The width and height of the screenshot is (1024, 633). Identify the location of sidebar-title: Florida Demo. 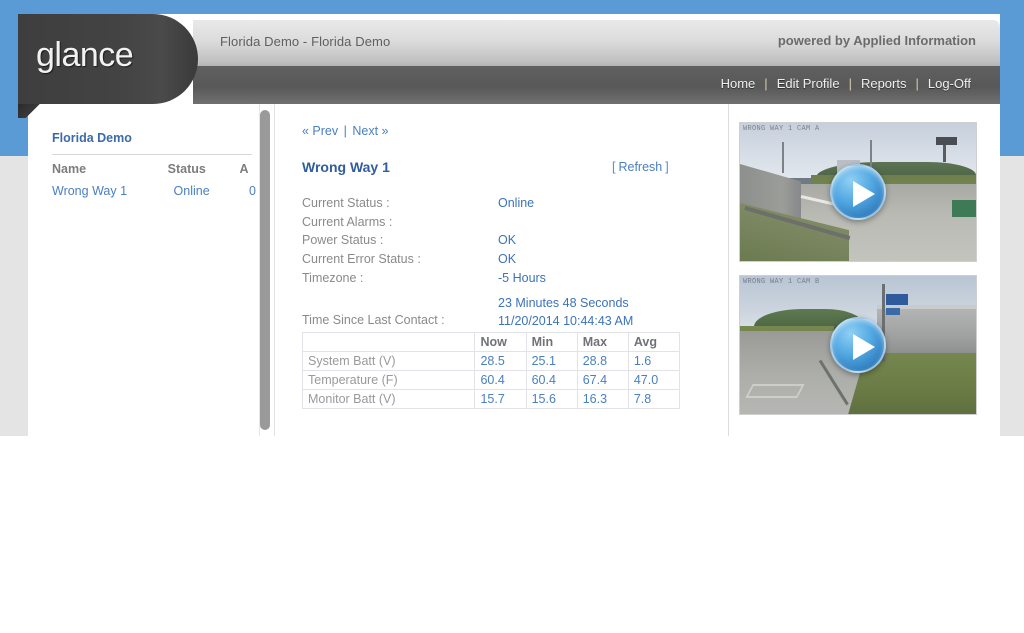
(92, 138).